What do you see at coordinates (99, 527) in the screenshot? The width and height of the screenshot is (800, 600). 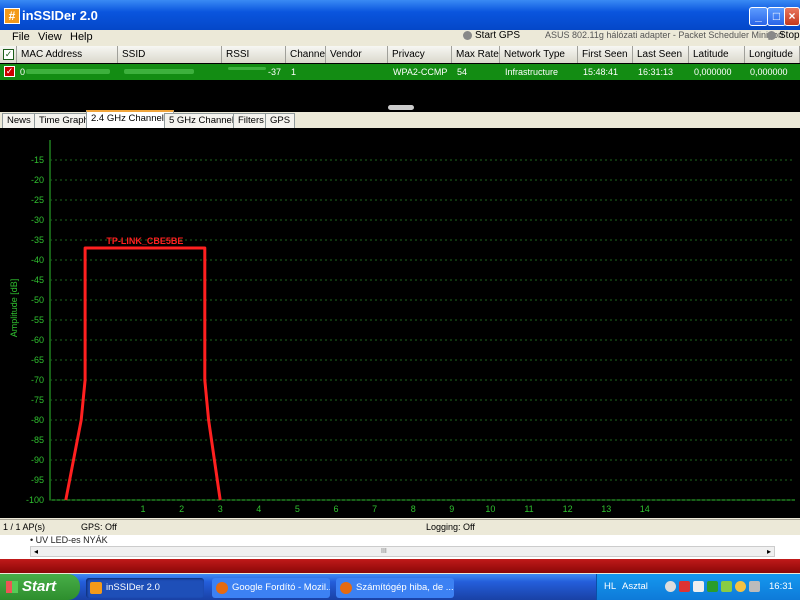 I see `status-gps: GPS: Off` at bounding box center [99, 527].